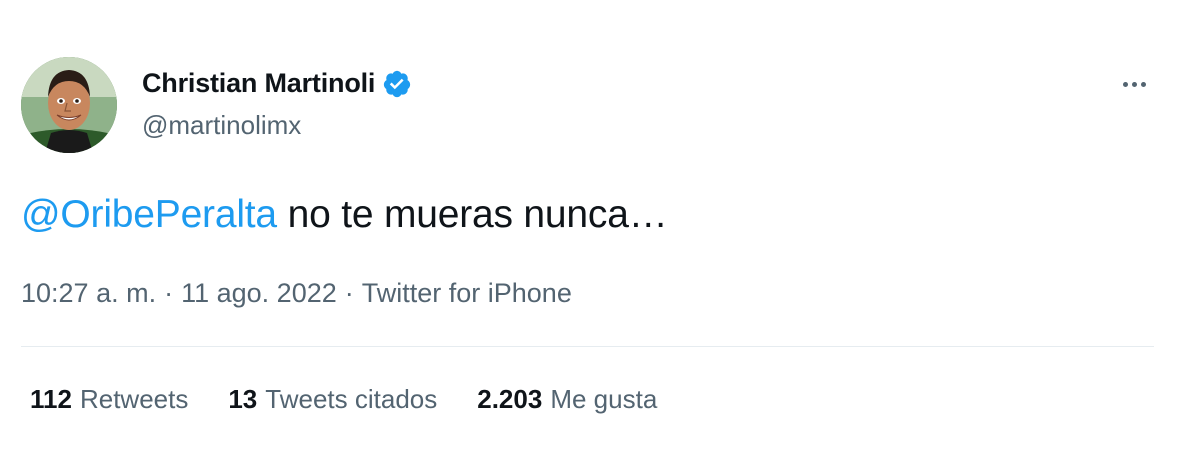 The height and width of the screenshot is (452, 1188). Describe the element at coordinates (134, 399) in the screenshot. I see `retweets-label: Retweets` at that location.